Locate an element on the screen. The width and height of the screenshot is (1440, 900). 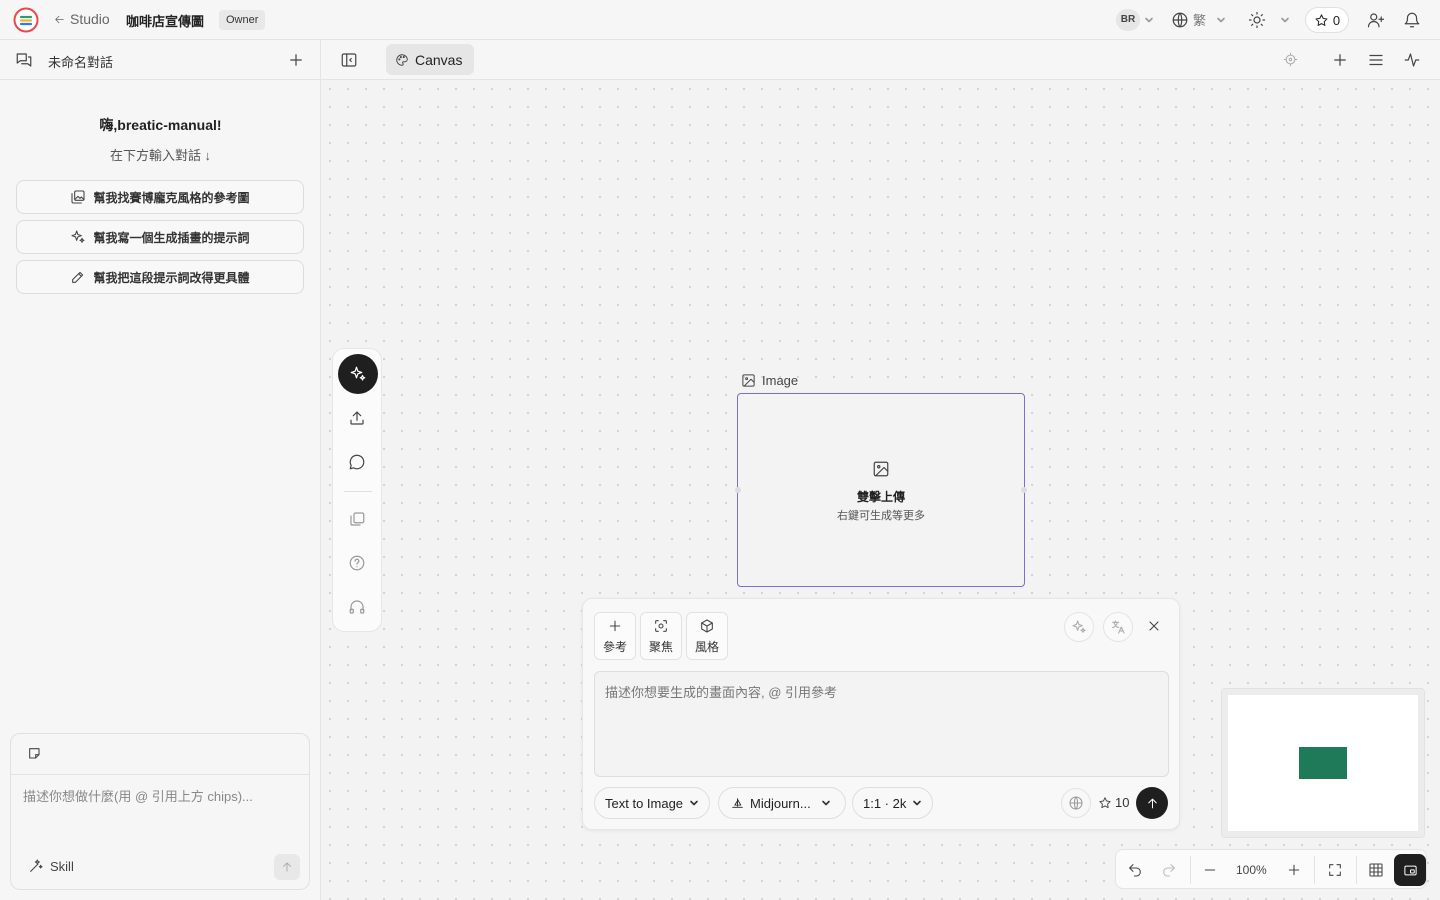
chat-composer: Skill is located at coordinates (160, 811).